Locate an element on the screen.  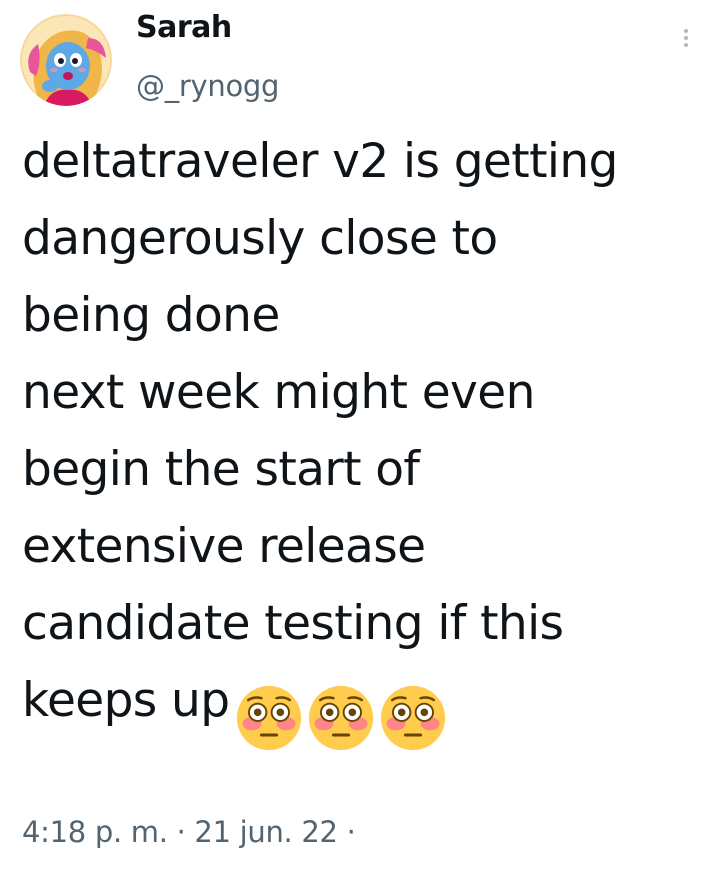
avatar is located at coordinates (66, 60).